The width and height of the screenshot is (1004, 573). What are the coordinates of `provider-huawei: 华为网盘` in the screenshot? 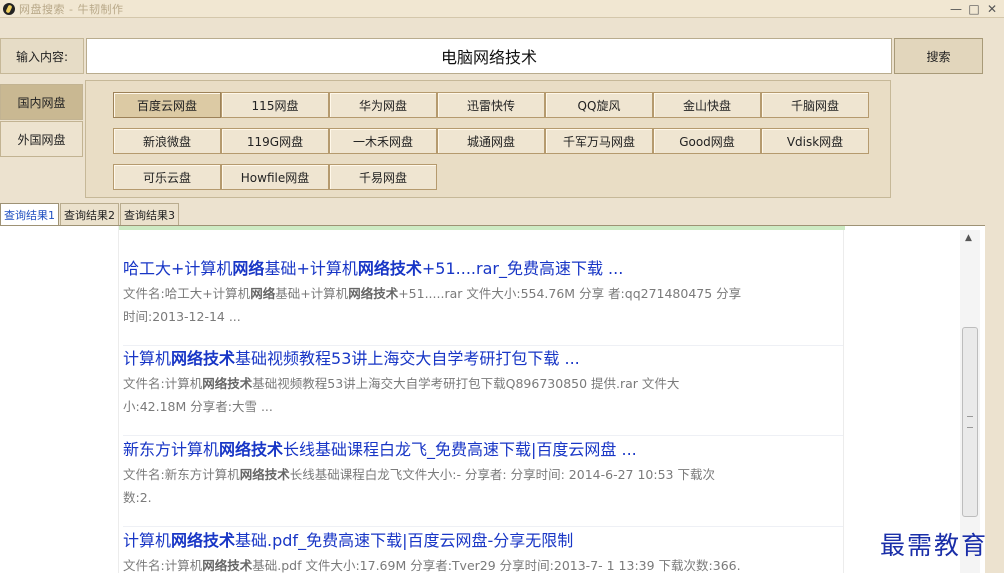 It's located at (383, 105).